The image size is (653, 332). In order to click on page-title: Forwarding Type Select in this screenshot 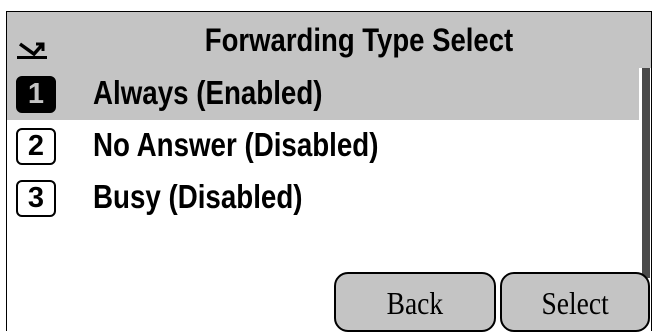, I will do `click(359, 40)`.